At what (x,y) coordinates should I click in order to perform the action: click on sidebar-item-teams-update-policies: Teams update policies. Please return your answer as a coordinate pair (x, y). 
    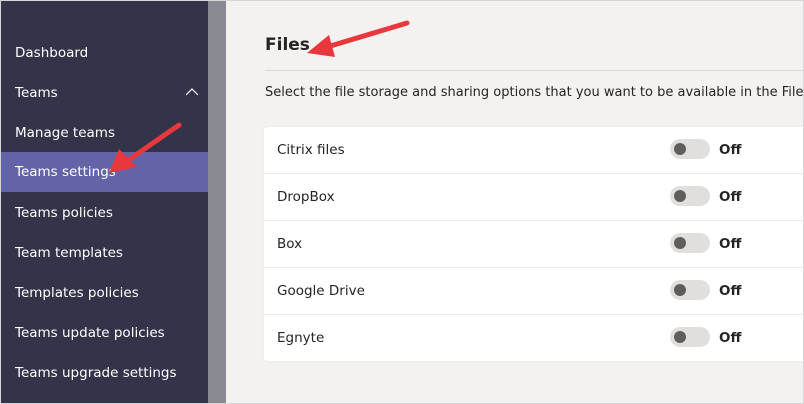
    Looking at the image, I should click on (104, 333).